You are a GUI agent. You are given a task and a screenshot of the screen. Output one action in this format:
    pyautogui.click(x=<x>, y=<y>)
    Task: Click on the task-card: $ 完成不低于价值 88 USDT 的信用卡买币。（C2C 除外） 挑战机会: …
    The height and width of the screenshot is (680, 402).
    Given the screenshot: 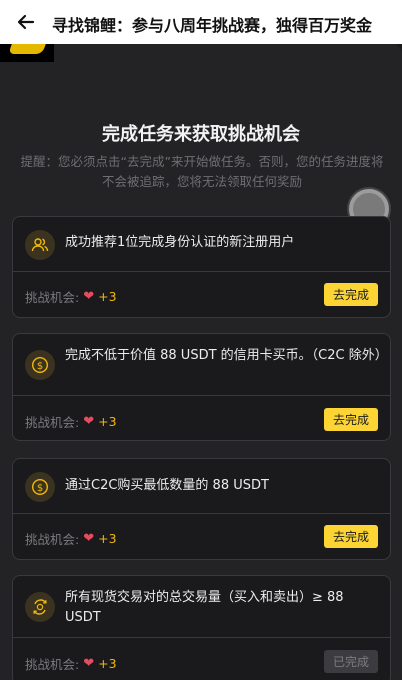 What is the action you would take?
    pyautogui.click(x=201, y=387)
    